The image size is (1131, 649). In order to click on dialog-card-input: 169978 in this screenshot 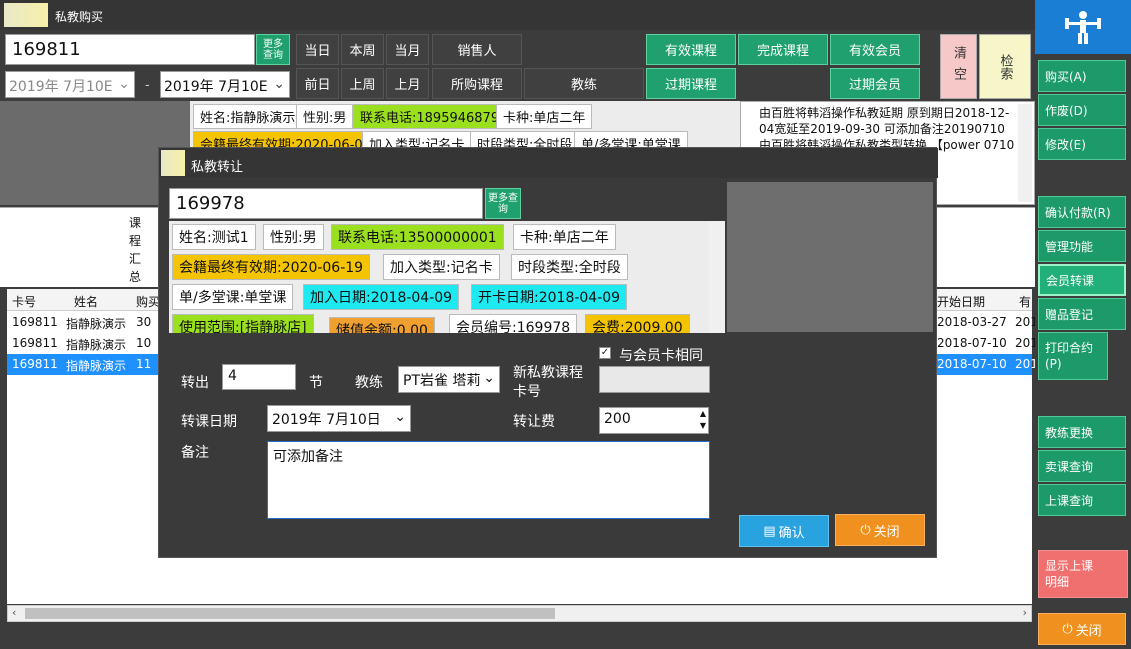, I will do `click(326, 203)`.